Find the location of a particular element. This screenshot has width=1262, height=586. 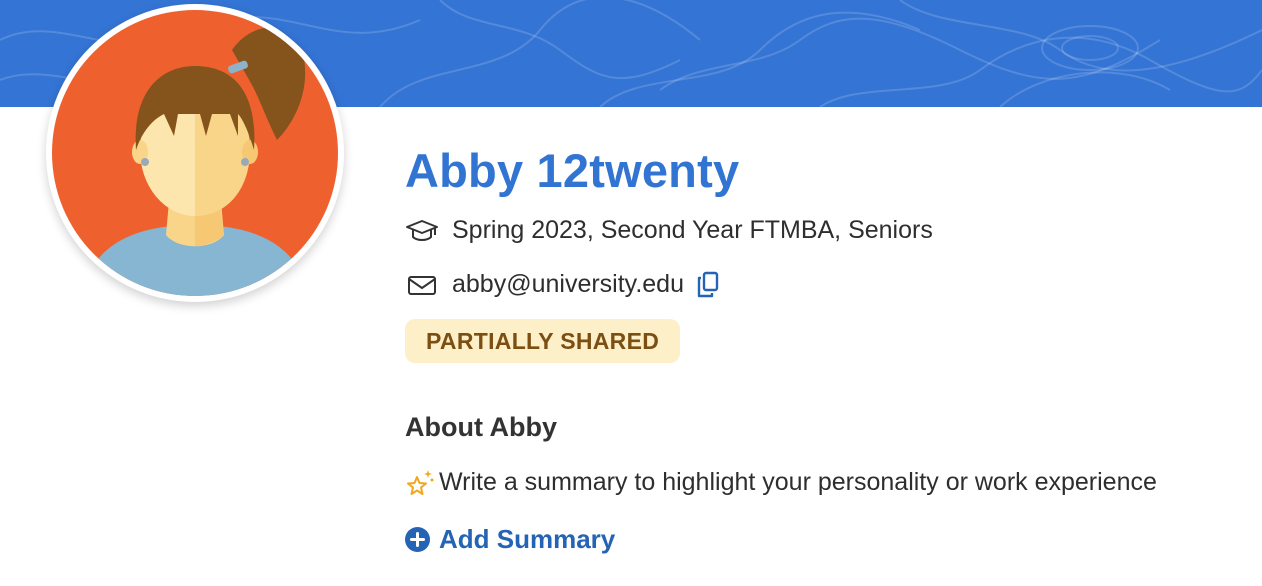

email-row: abby@university.edu is located at coordinates (563, 284).